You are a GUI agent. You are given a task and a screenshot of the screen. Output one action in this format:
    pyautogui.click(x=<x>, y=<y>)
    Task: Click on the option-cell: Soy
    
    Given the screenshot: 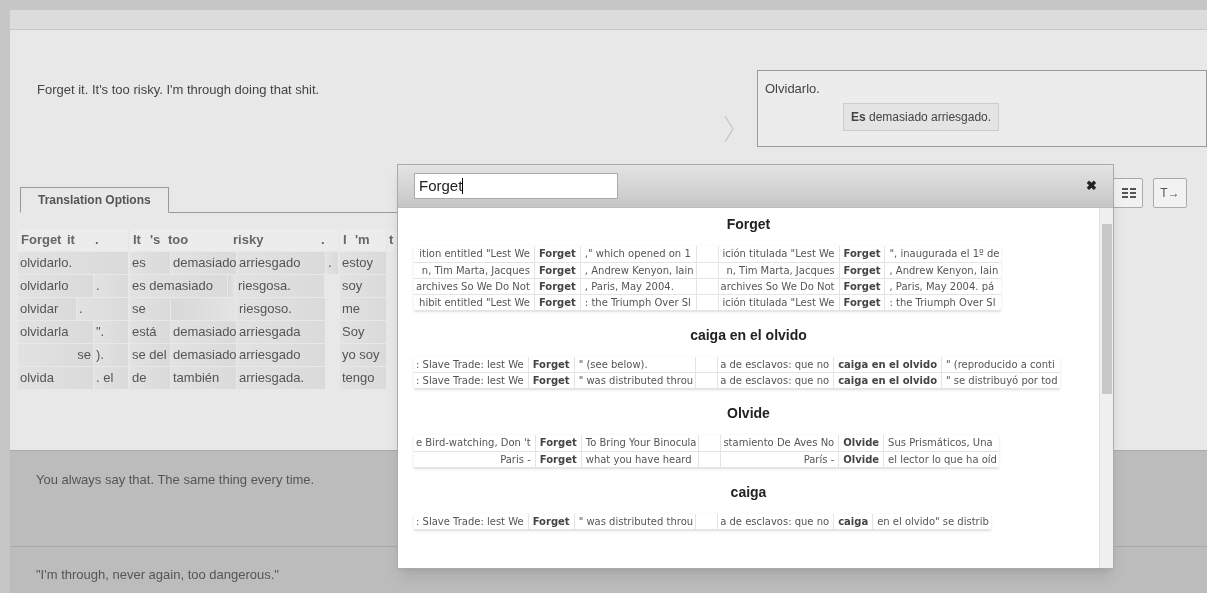 What is the action you would take?
    pyautogui.click(x=363, y=332)
    